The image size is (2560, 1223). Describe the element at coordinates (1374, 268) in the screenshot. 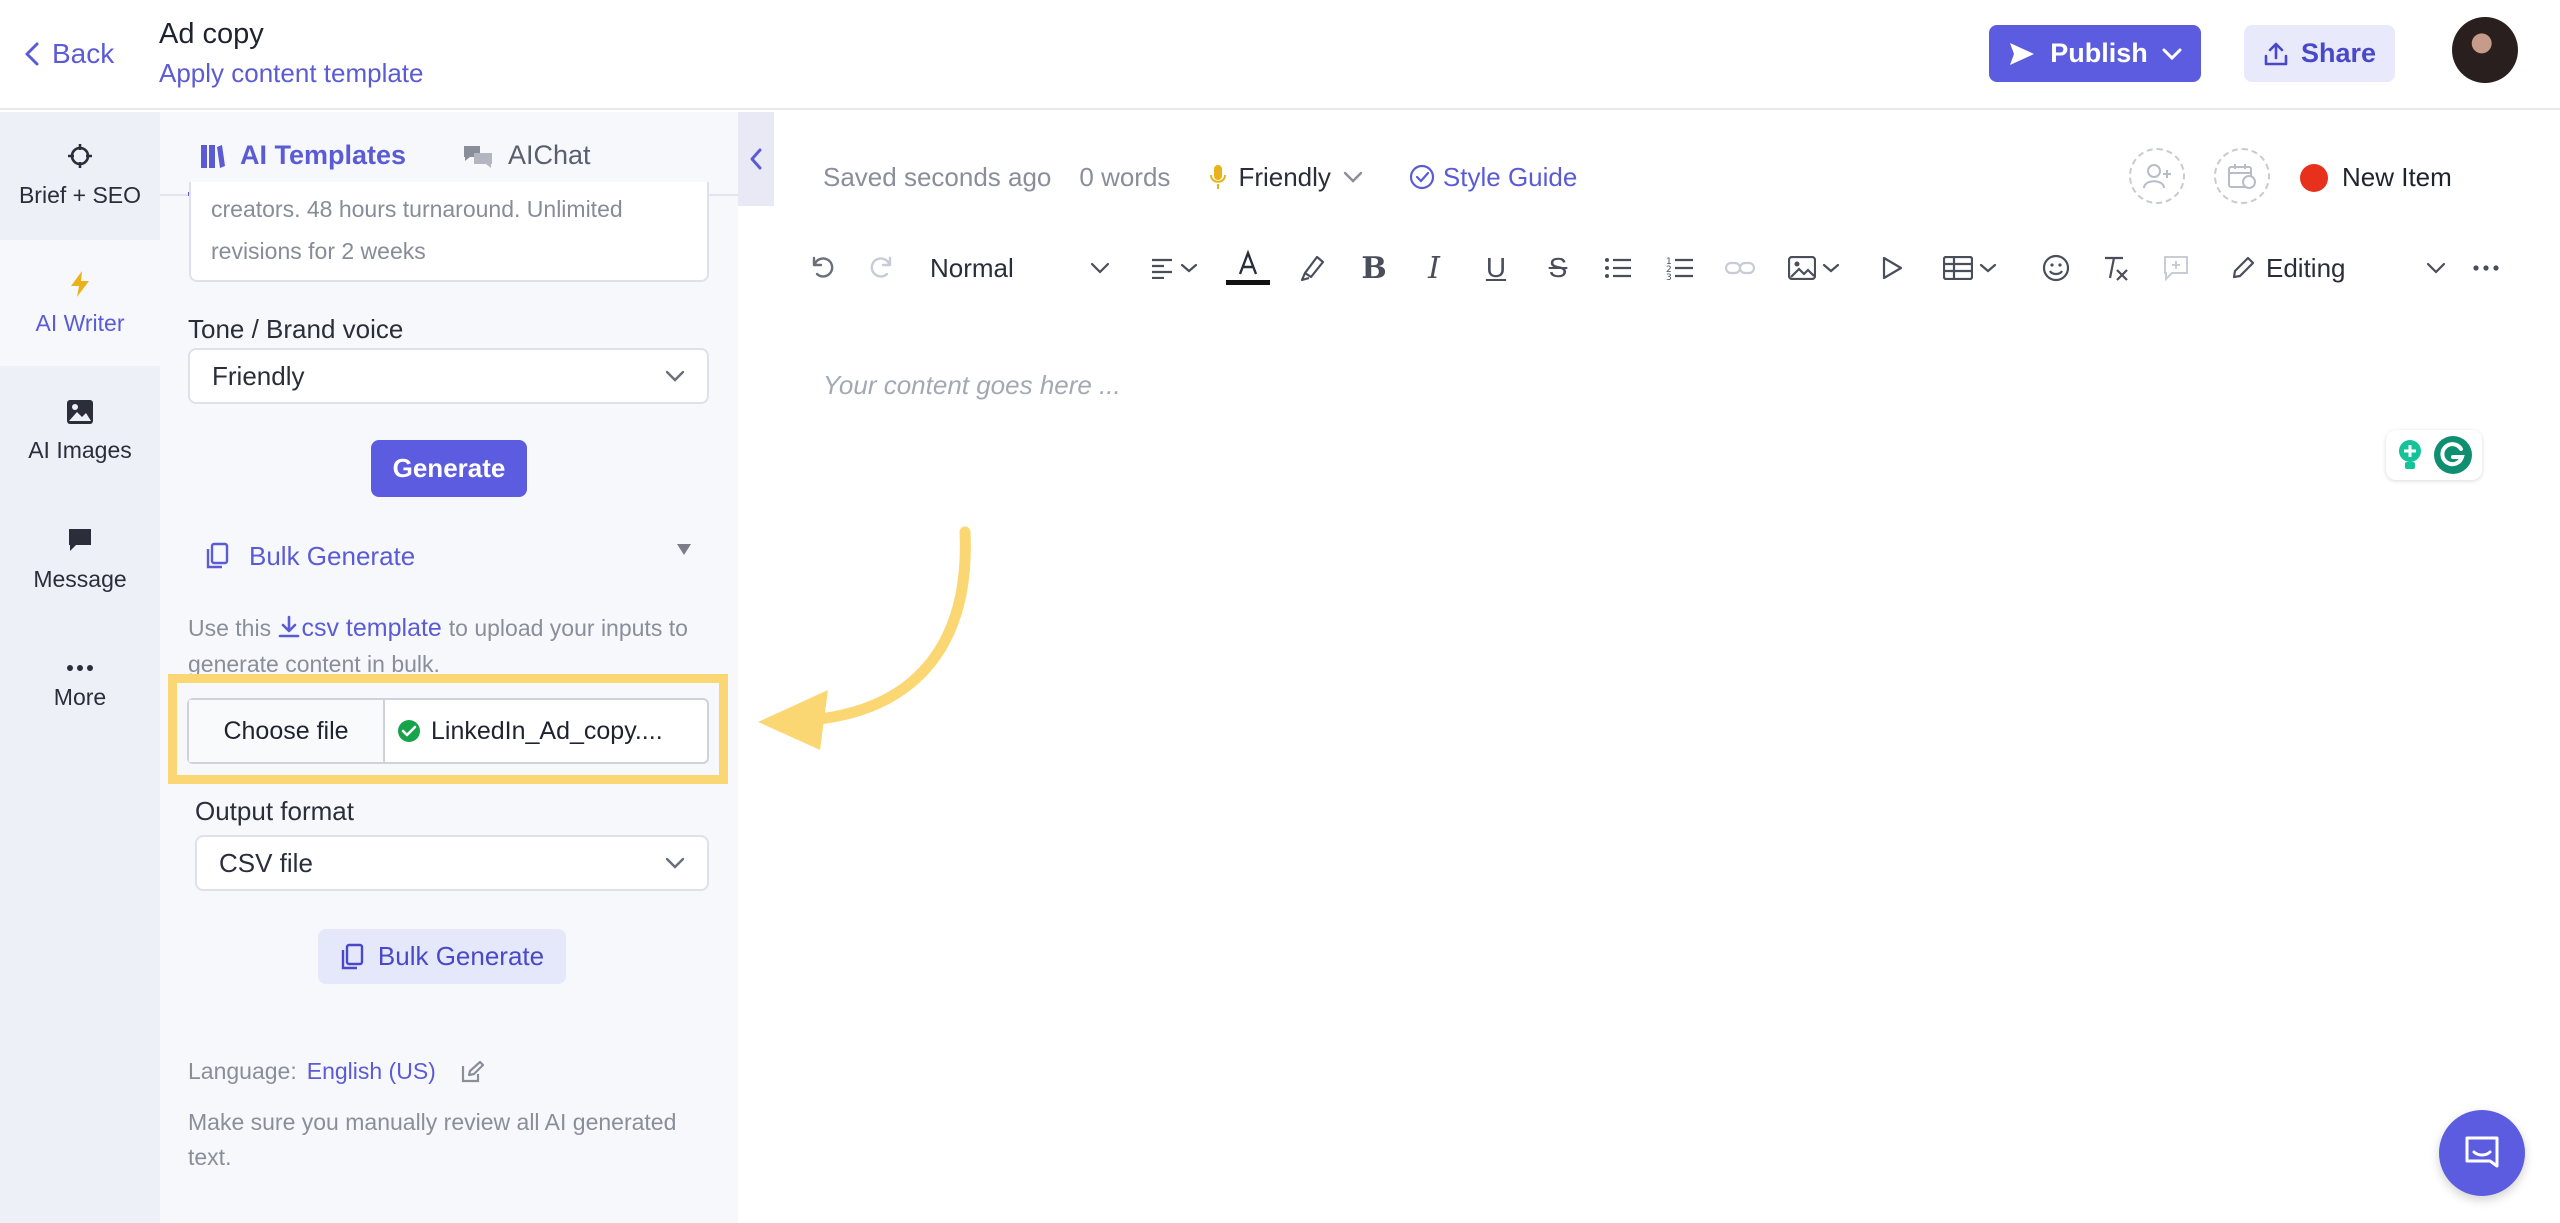

I see `bold-icon: B` at that location.